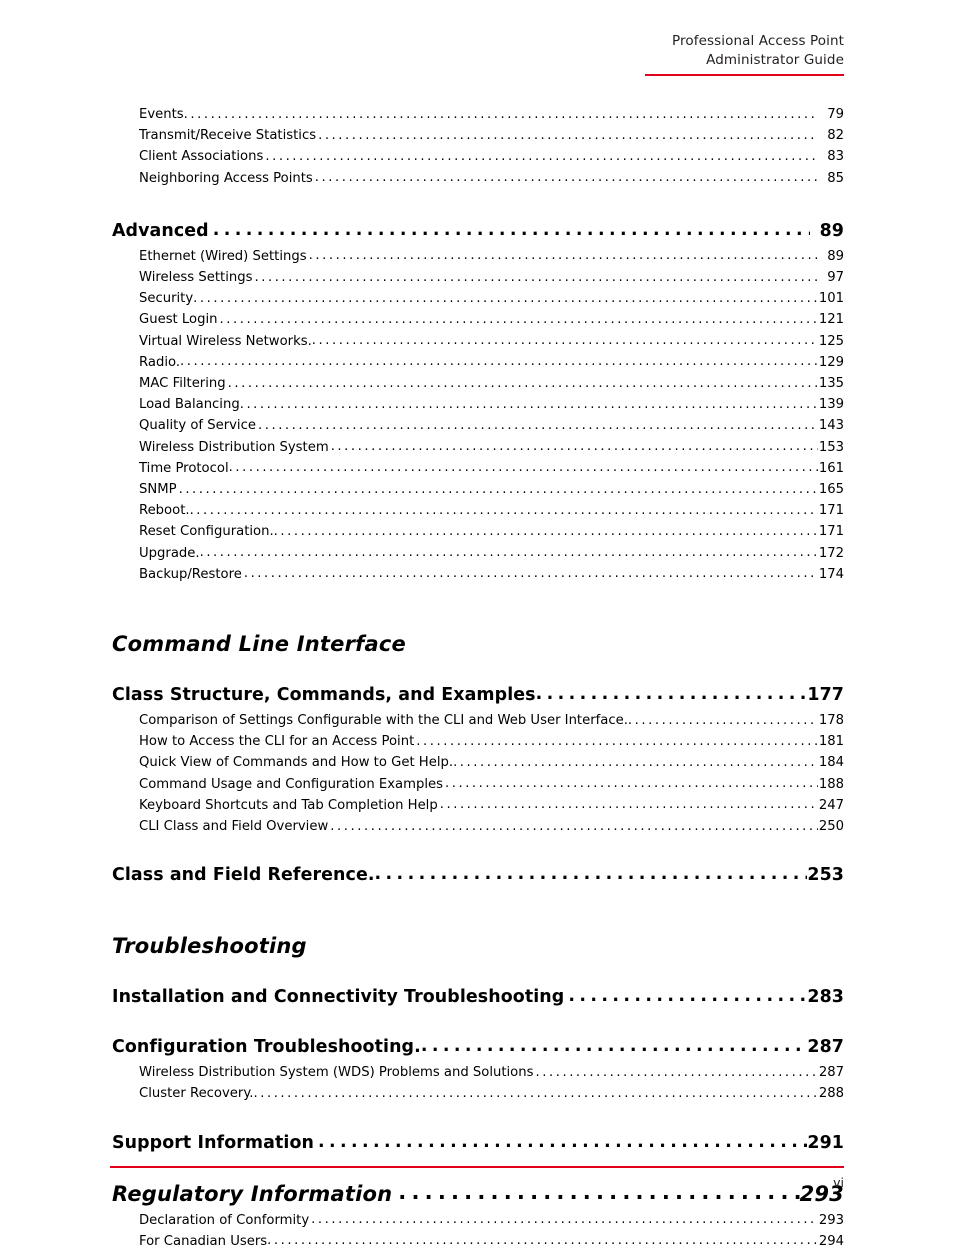  I want to click on toc-entry-page-number: 171, so click(831, 511).